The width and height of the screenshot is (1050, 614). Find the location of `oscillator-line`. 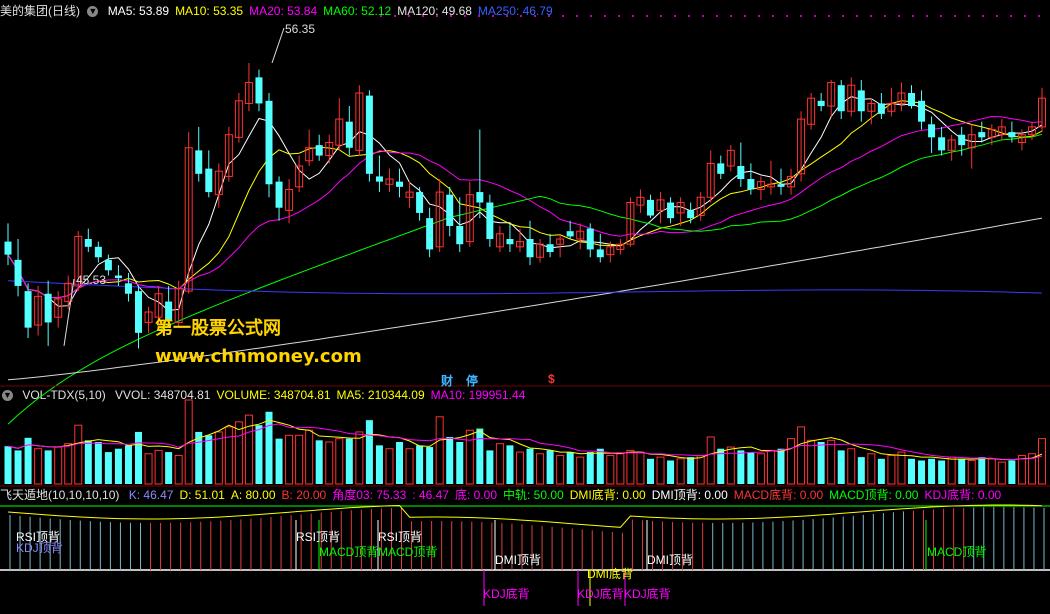

oscillator-line is located at coordinates (525, 516).